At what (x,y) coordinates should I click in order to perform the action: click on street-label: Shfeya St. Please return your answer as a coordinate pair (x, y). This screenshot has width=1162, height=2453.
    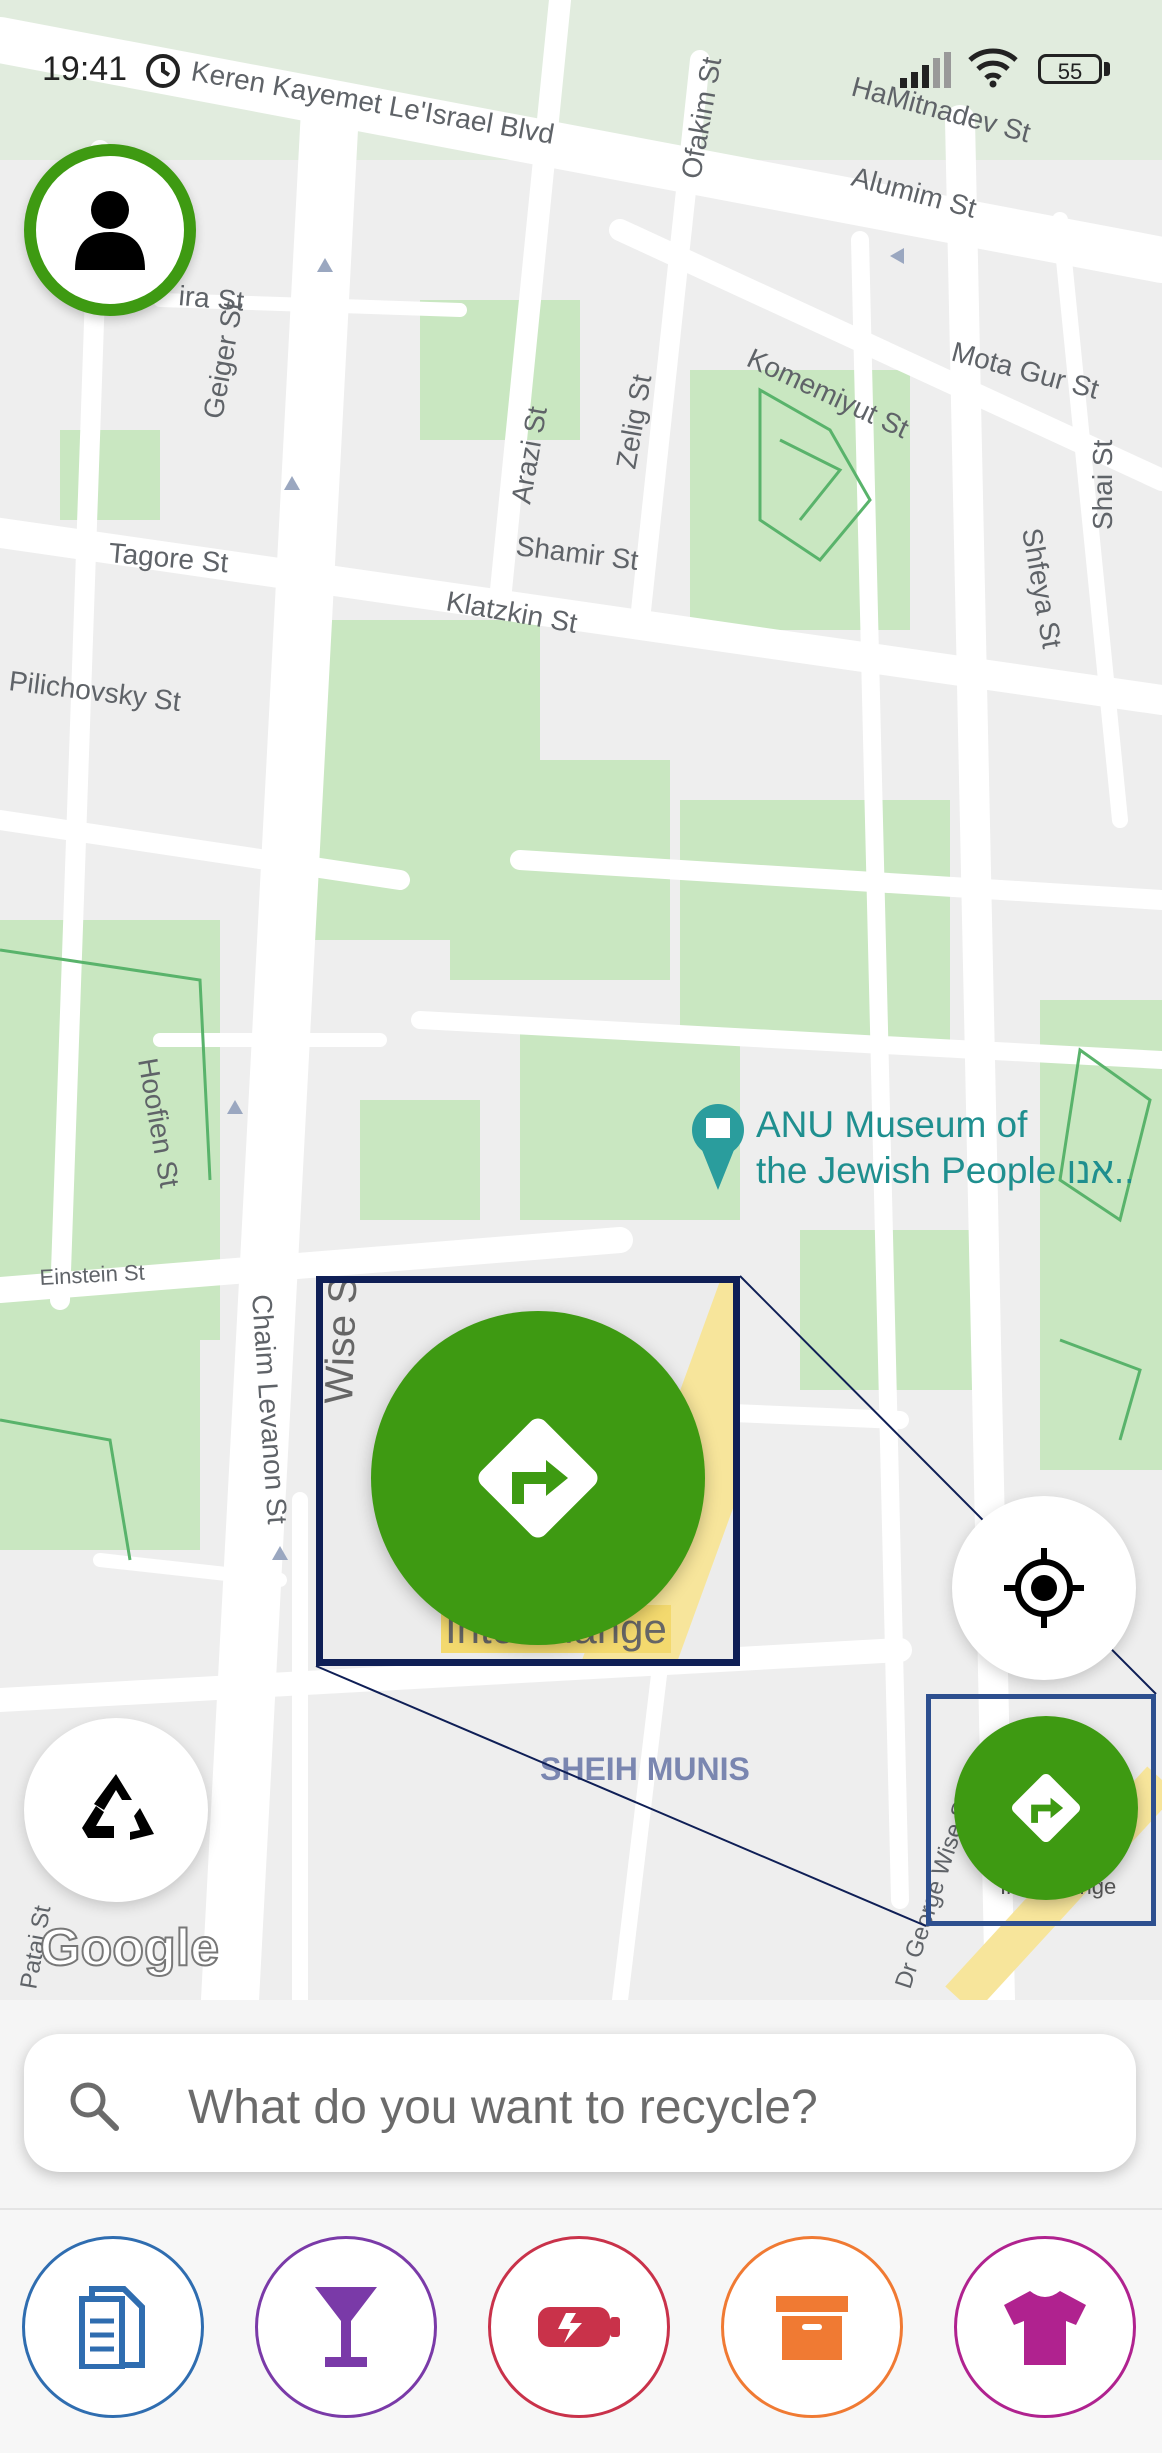
    Looking at the image, I should click on (1042, 588).